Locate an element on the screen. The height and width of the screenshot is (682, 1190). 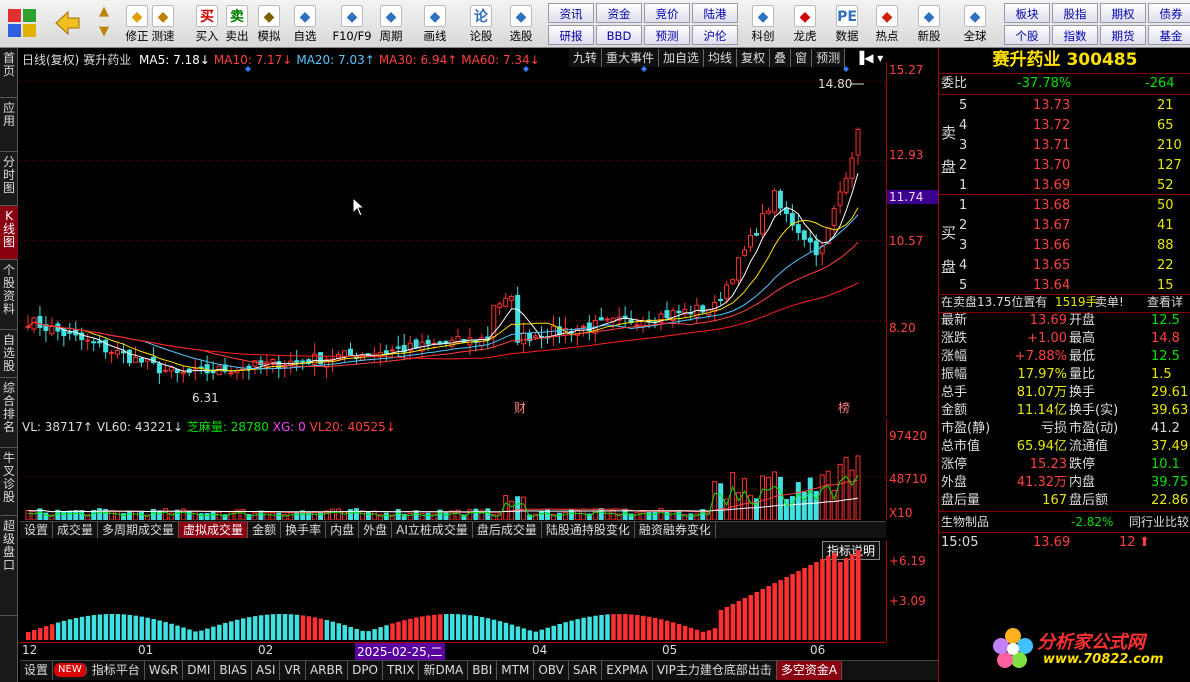
leftnav-item: 牛叉诊股 is located at coordinates (9, 482).